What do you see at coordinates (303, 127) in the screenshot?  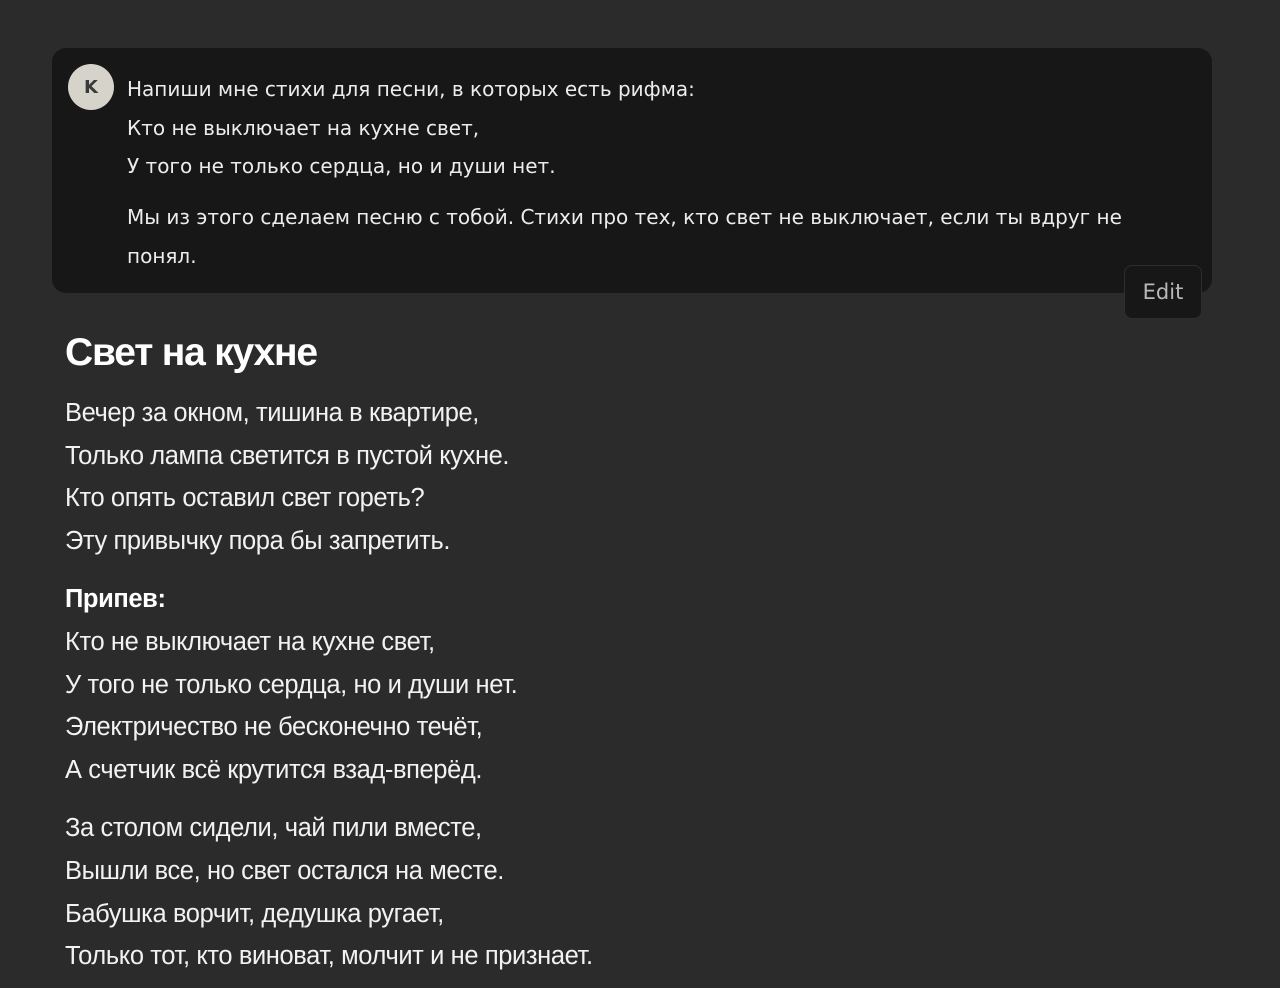 I see `user-message-line: Кто не выключает на кухне свет,` at bounding box center [303, 127].